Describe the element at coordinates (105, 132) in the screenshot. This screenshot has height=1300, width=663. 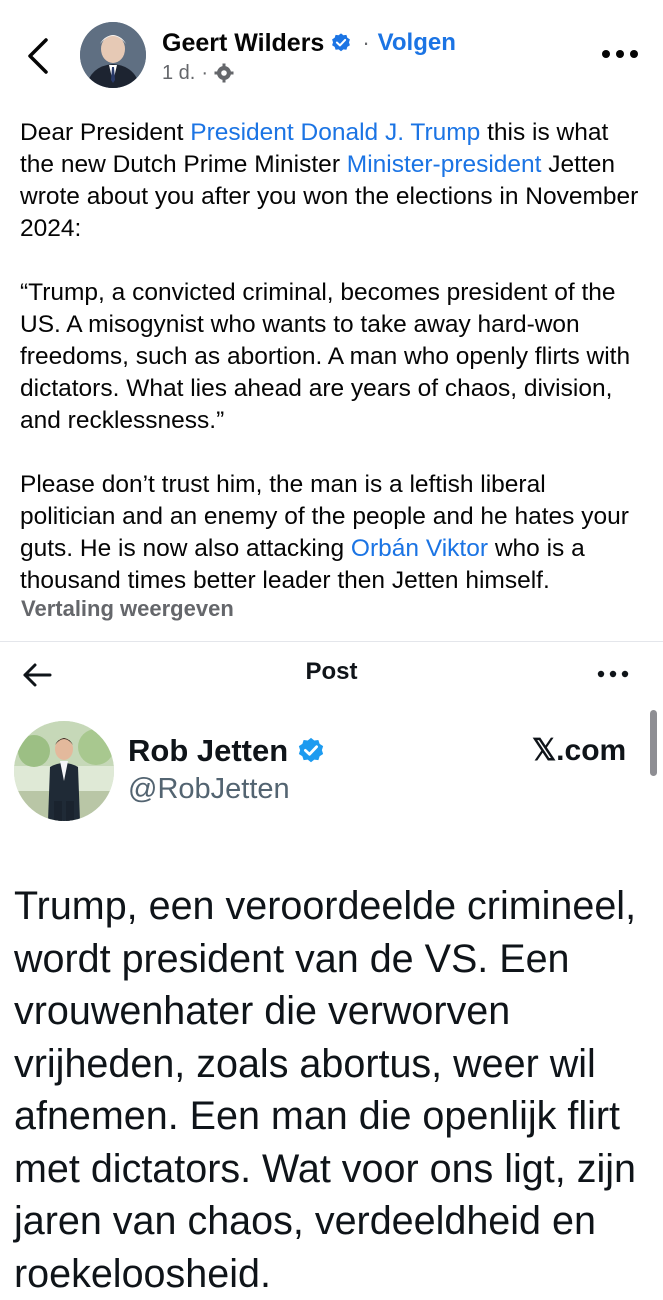
I see `post-text-segment: Dear President` at that location.